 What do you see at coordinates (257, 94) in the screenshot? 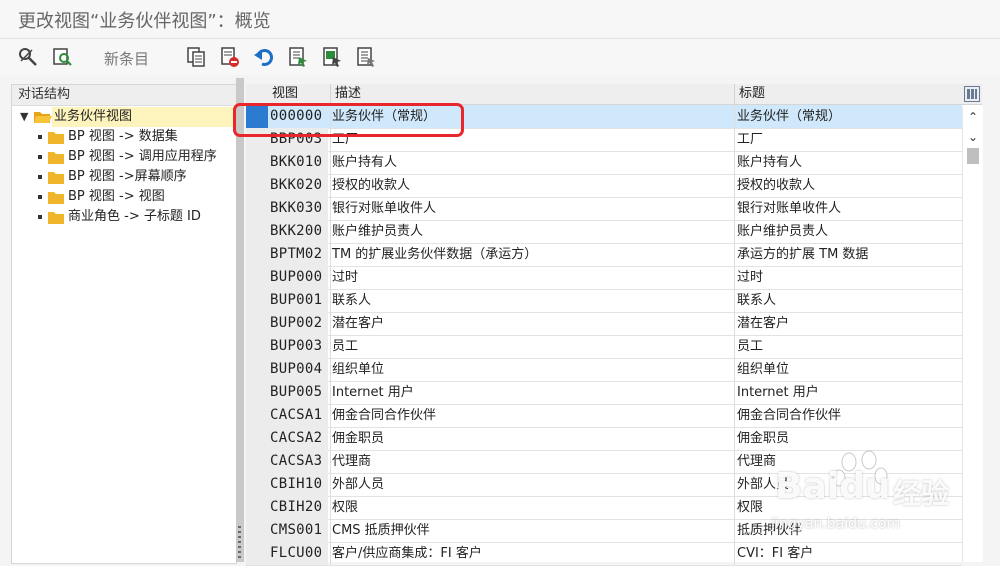
I see `select-all-cell` at bounding box center [257, 94].